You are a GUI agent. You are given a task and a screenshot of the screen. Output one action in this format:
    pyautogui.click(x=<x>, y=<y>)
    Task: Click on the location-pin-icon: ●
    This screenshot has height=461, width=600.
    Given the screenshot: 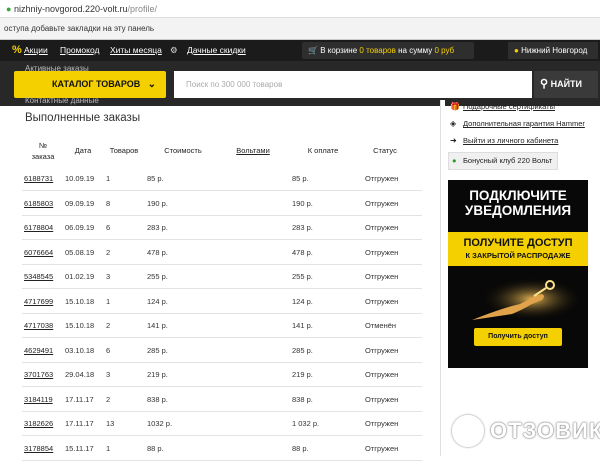 What is the action you would take?
    pyautogui.click(x=516, y=50)
    